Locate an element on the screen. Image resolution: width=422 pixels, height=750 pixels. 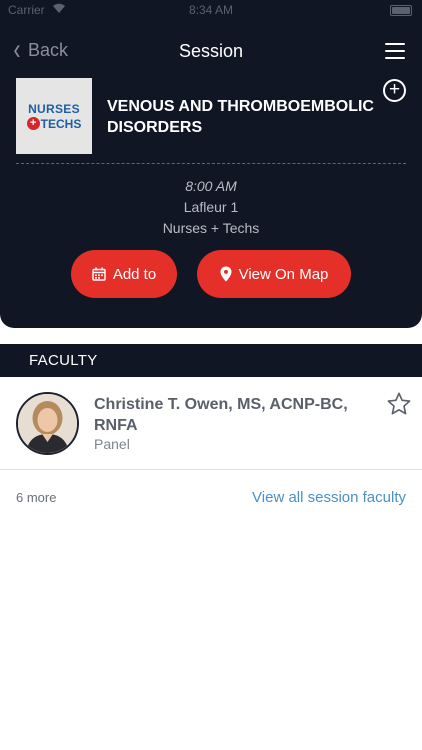
dashed-divider is located at coordinates (211, 163).